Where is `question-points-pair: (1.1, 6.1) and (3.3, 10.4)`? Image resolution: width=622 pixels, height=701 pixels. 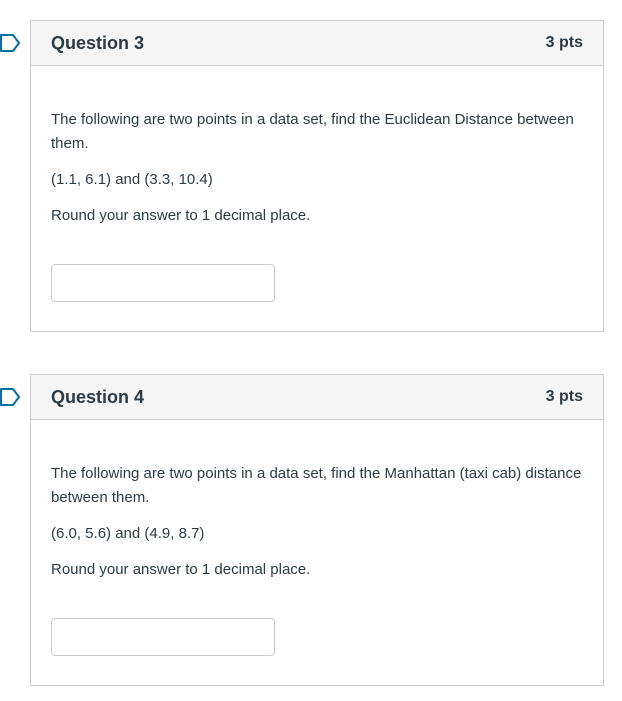 question-points-pair: (1.1, 6.1) and (3.3, 10.4) is located at coordinates (132, 179).